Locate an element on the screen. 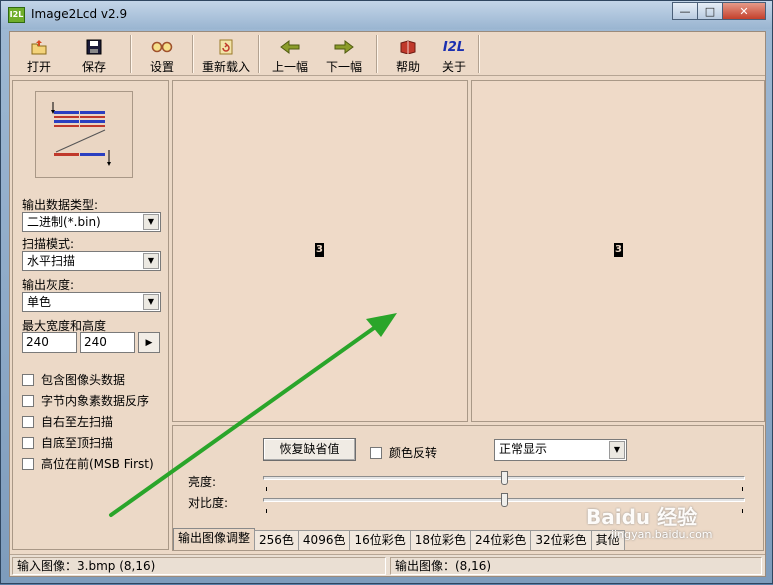 Image resolution: width=773 pixels, height=585 pixels. watermark-url: jingyan.baidu.com is located at coordinates (662, 534).